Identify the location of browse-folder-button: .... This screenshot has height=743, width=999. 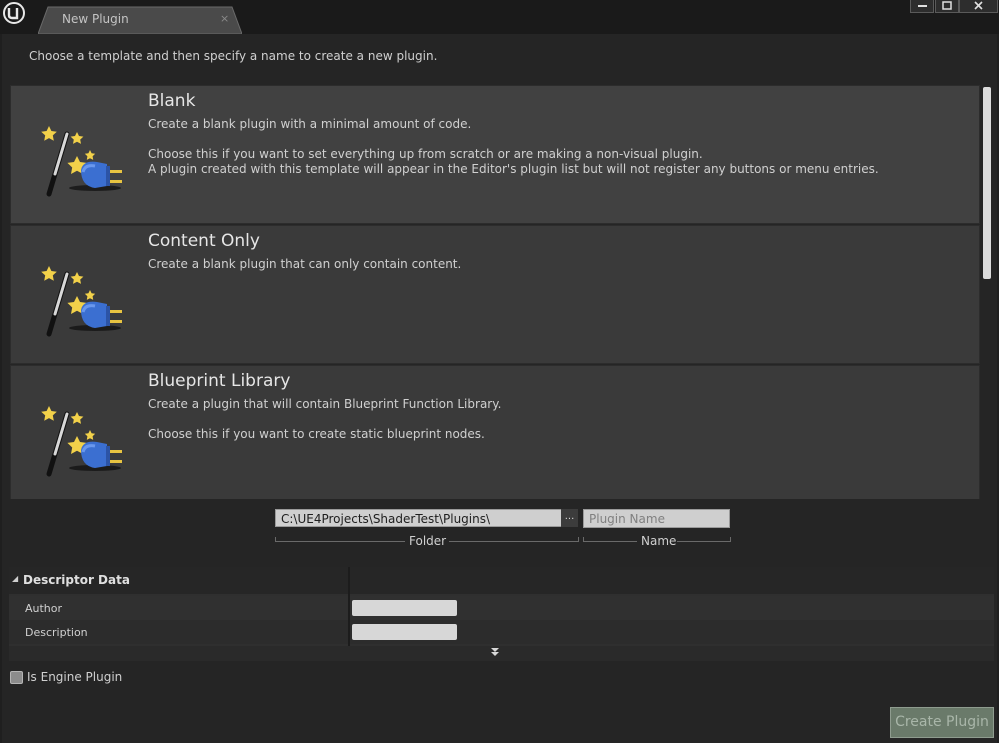
(569, 518).